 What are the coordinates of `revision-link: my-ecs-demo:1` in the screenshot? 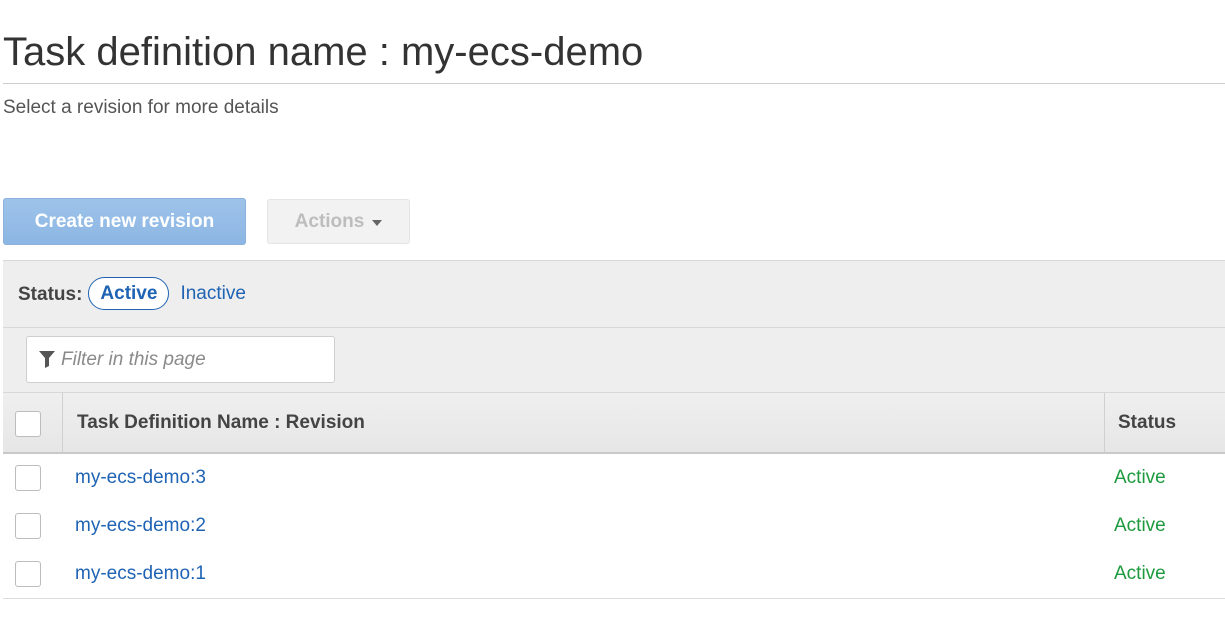 It's located at (140, 574).